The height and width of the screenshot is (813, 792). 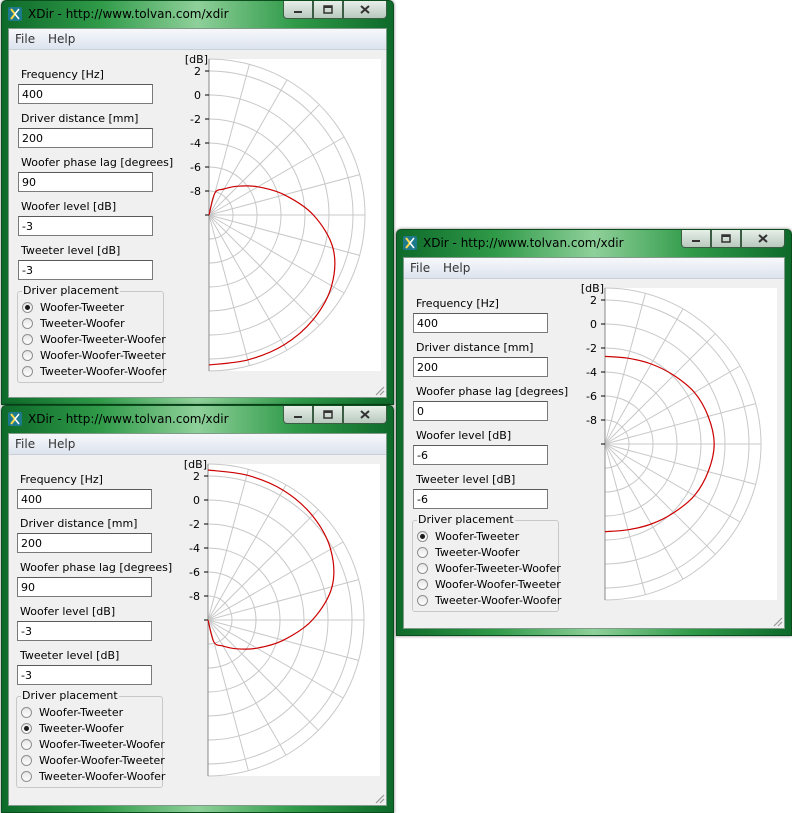 I want to click on radio-label: Tweeter-Woofer-Woofer, so click(x=102, y=776).